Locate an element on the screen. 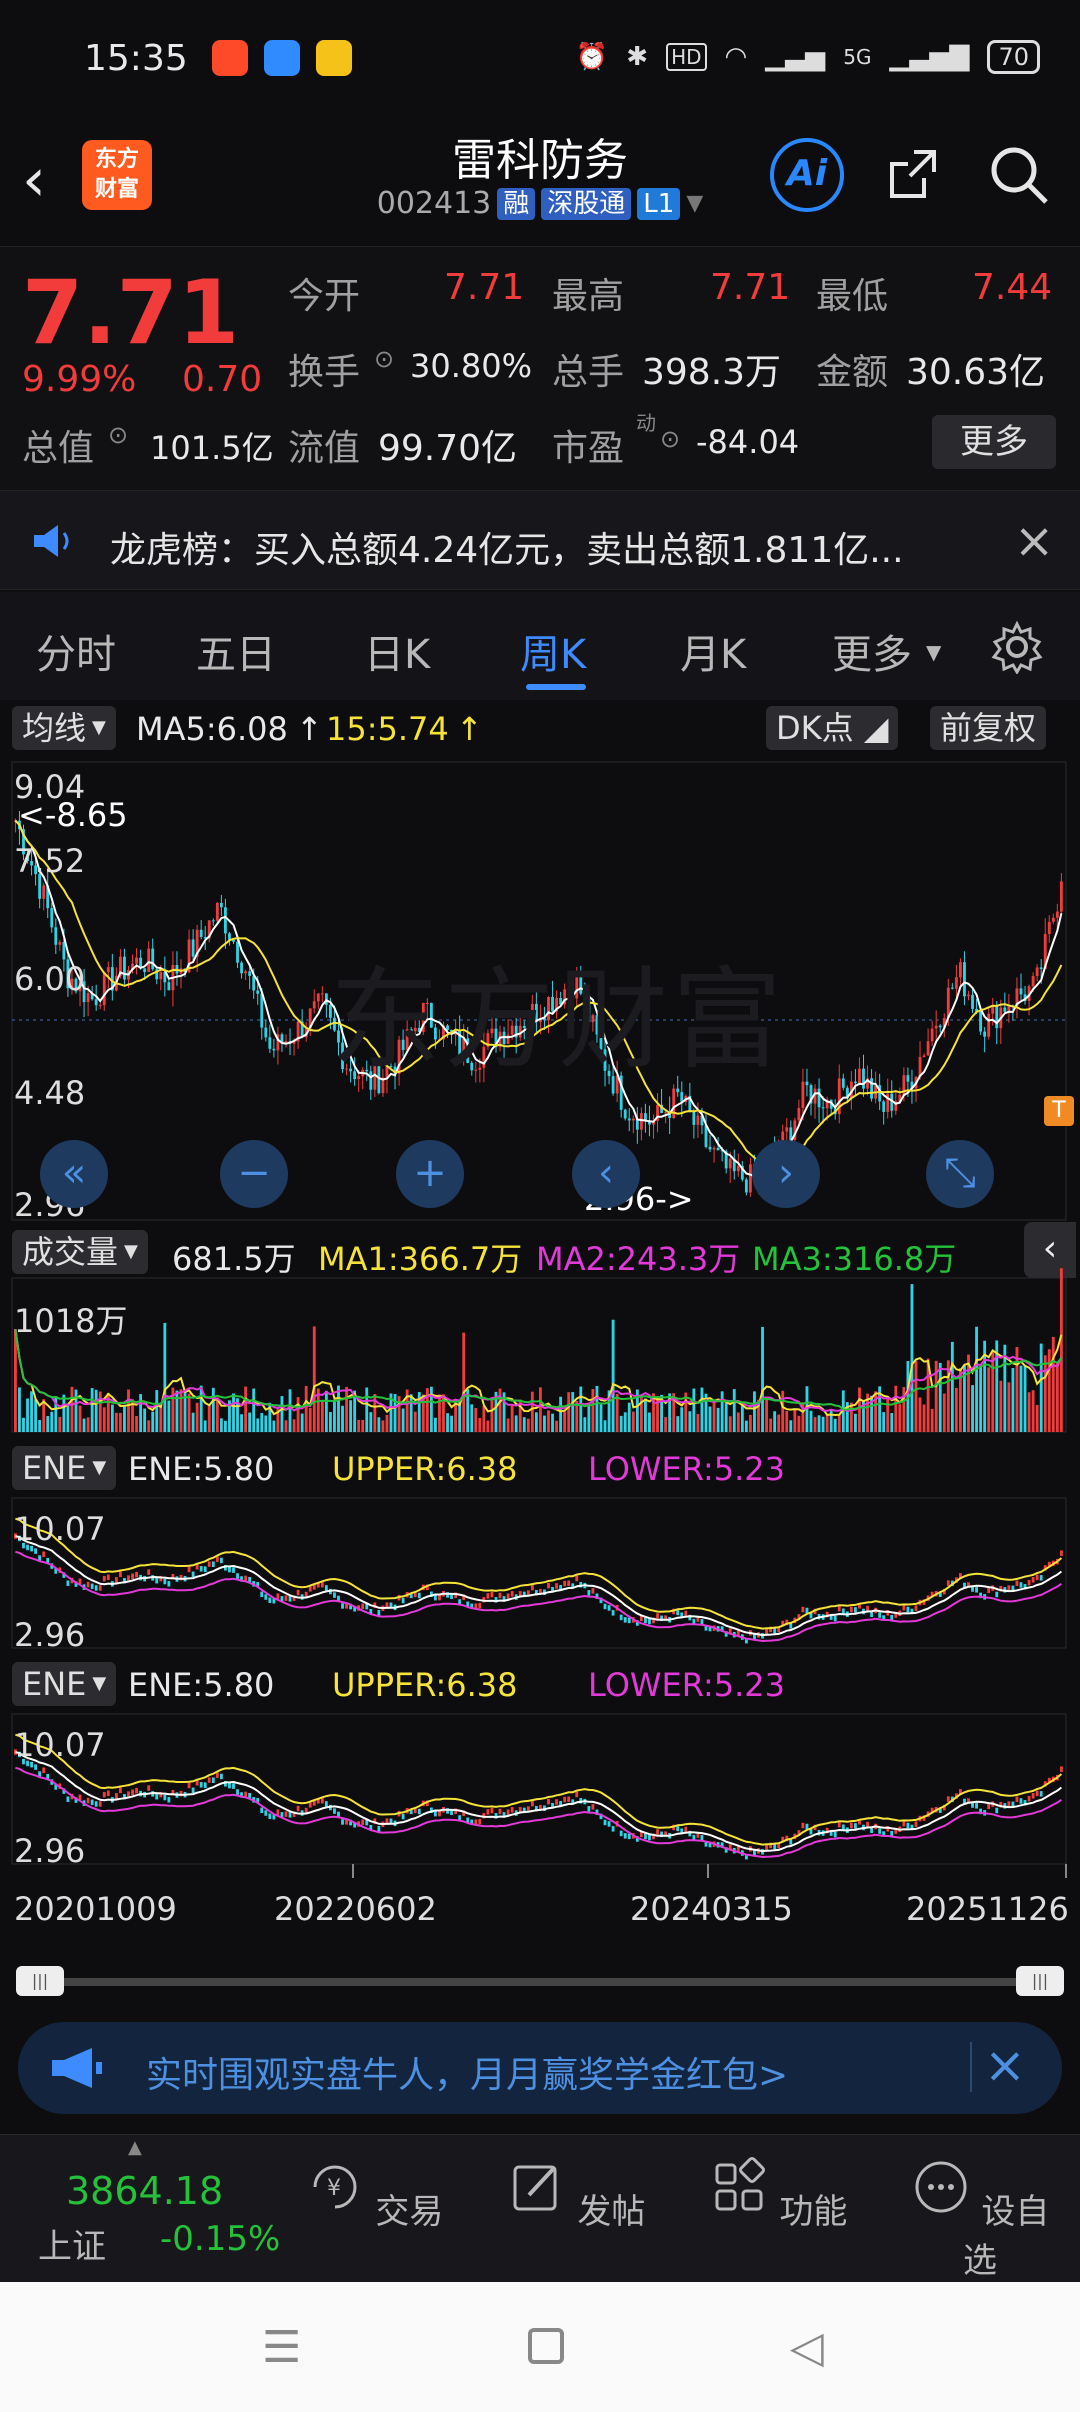 The width and height of the screenshot is (1080, 2412). float-value-label: 流值 is located at coordinates (324, 448).